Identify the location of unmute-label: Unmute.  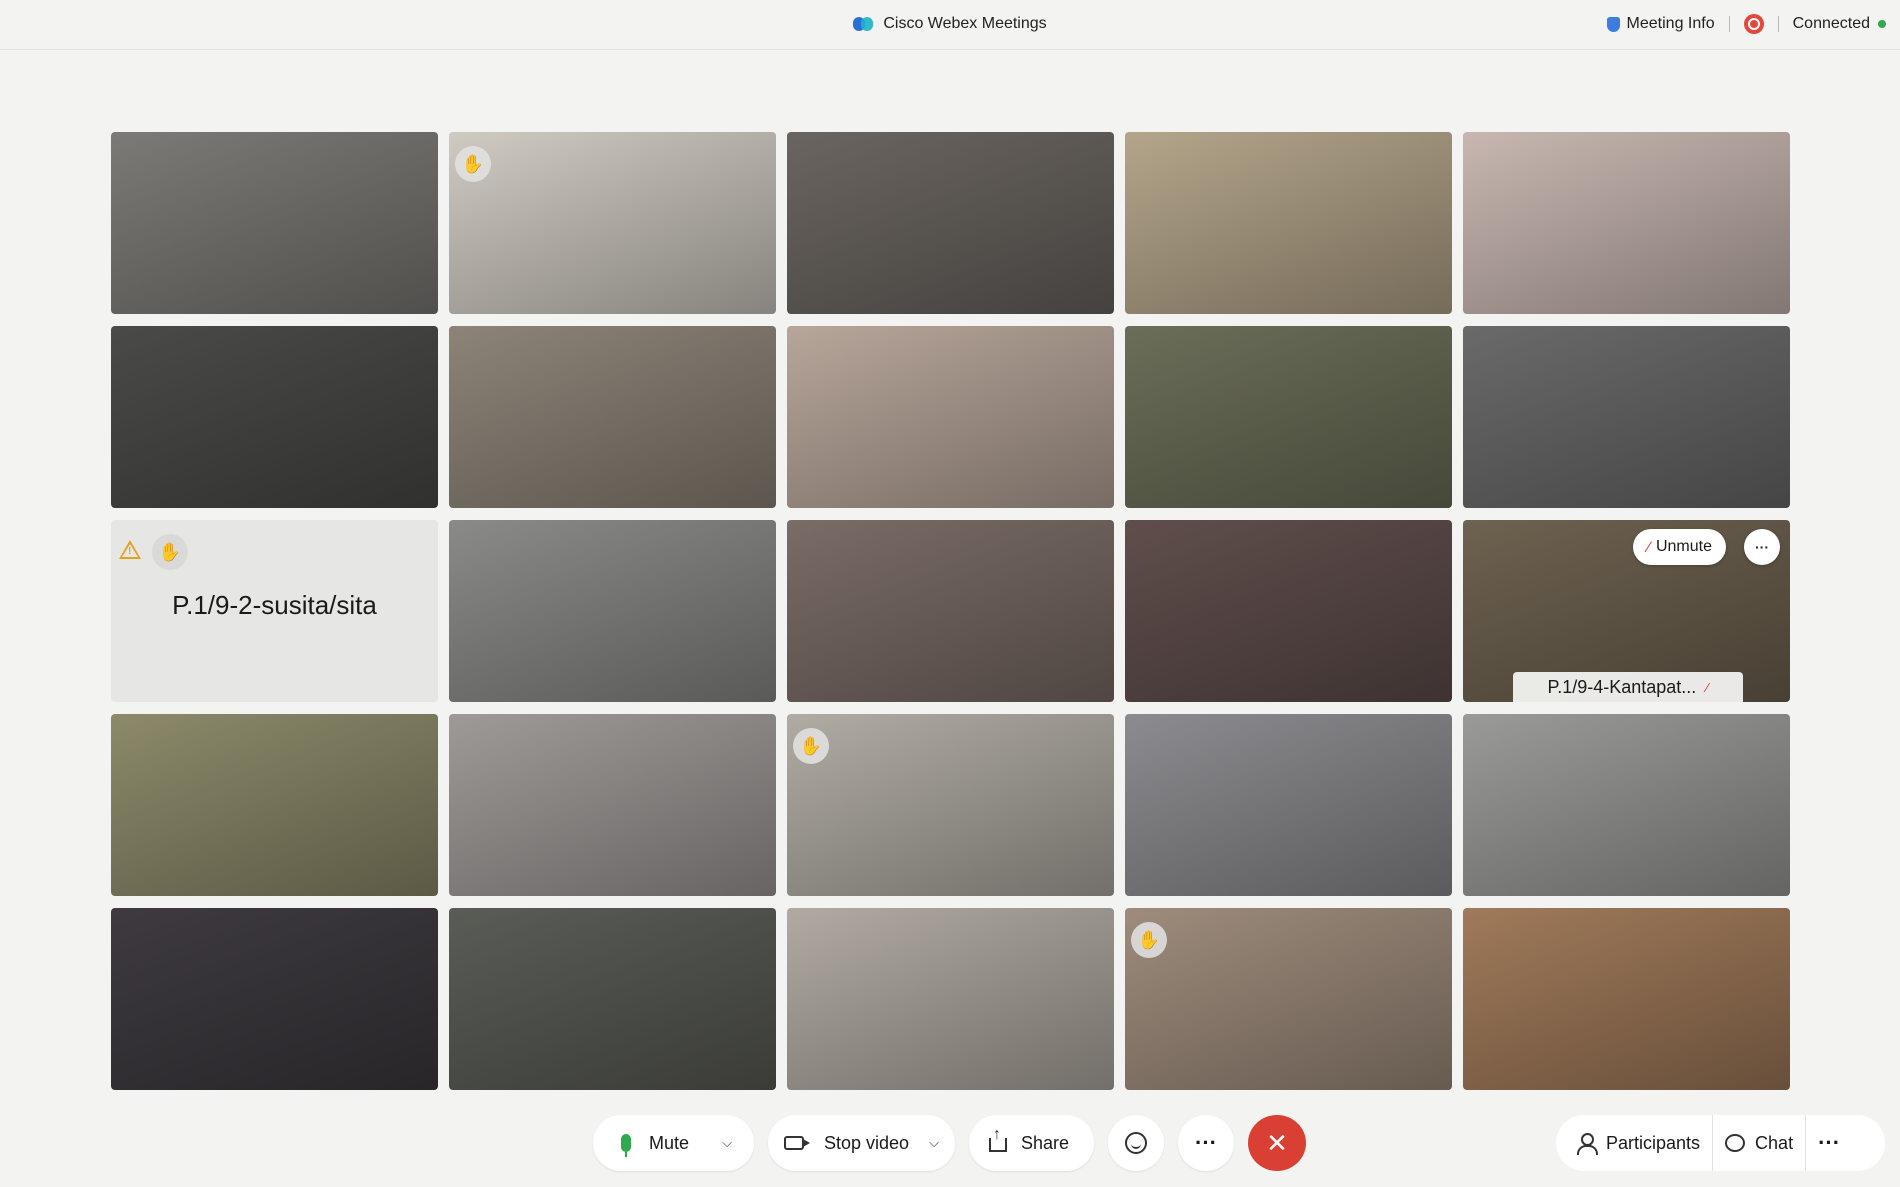
(1683, 546).